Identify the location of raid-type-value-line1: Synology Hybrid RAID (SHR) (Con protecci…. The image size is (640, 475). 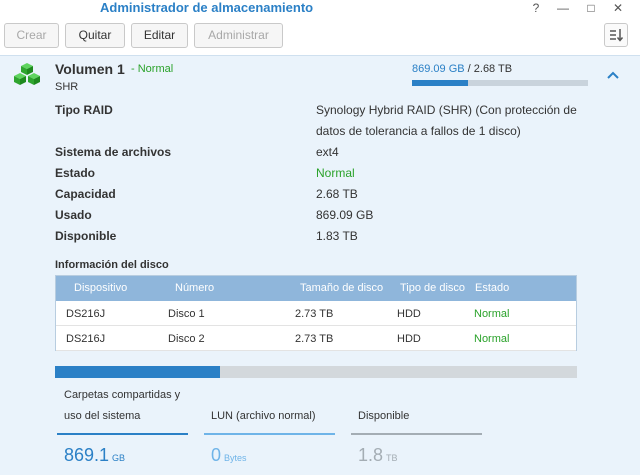
(446, 110).